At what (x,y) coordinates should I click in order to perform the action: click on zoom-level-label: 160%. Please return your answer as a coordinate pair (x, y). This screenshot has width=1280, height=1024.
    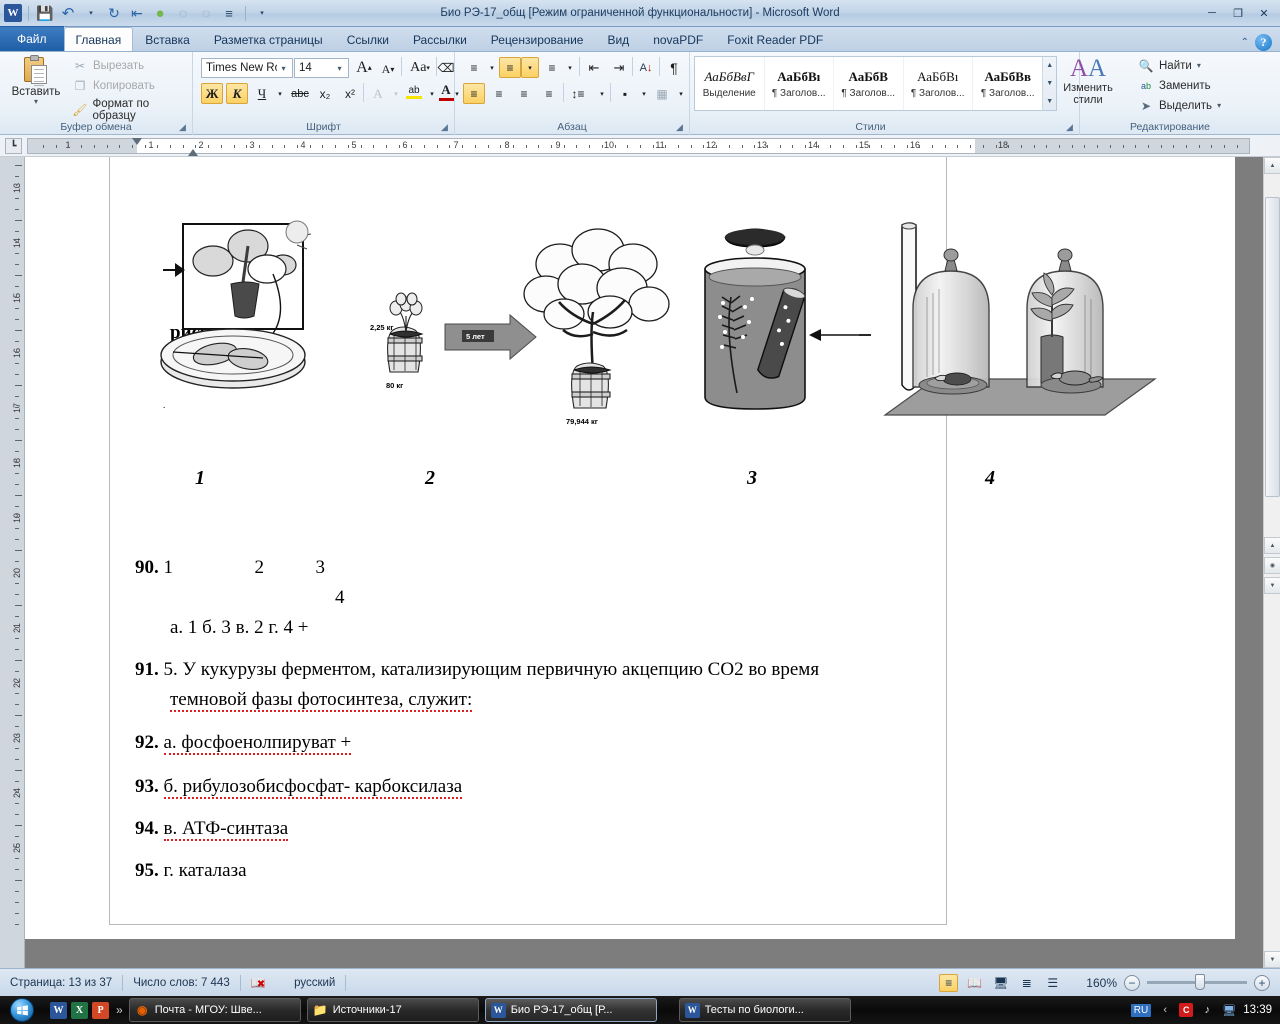
    Looking at the image, I should click on (1101, 983).